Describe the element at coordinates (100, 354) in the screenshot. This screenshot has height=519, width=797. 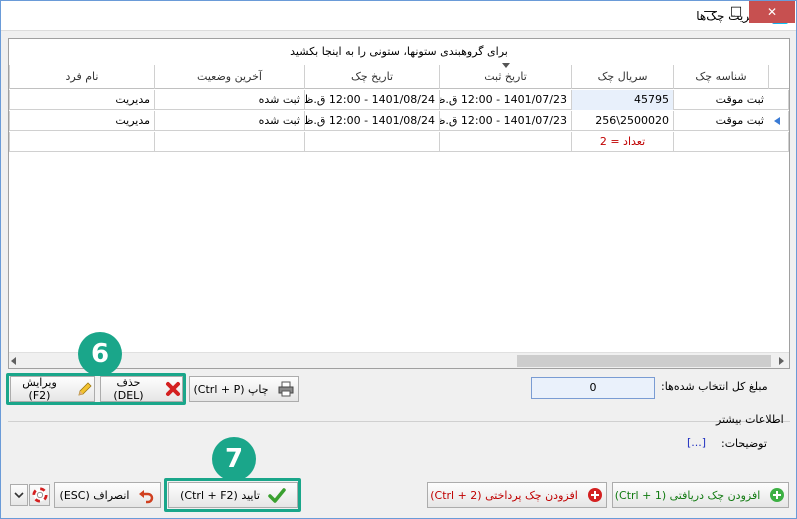
I see `step-badge-6: 6` at that location.